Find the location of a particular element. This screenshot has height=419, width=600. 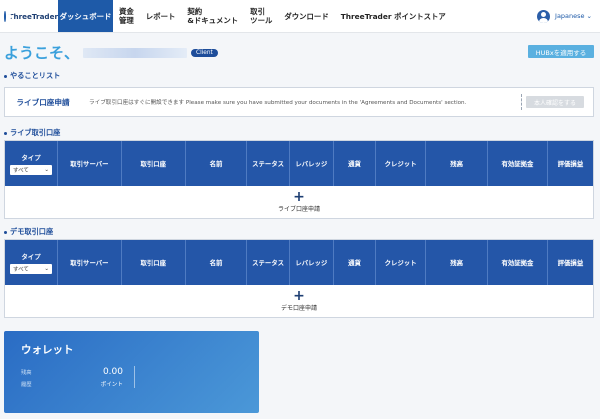

hubx-button: HUBxを適用する is located at coordinates (561, 51).